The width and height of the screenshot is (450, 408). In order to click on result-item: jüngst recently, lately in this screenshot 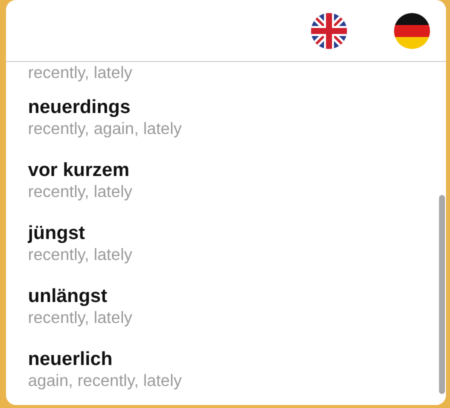, I will do `click(237, 242)`.